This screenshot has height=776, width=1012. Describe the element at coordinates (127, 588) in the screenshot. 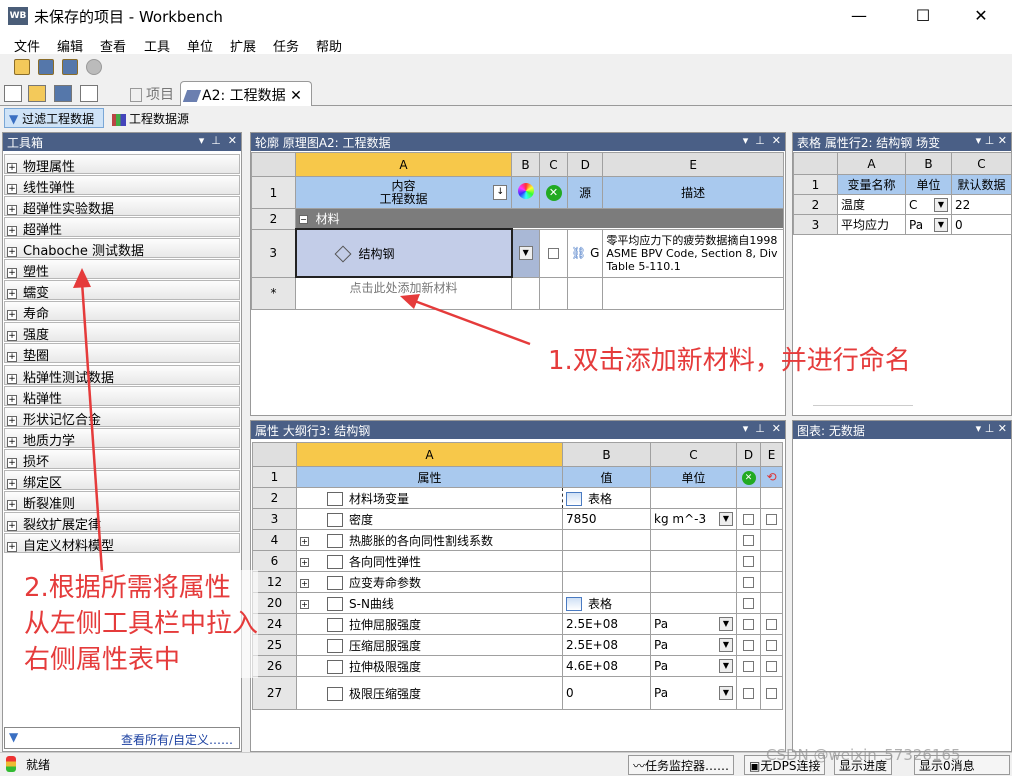

I see `annotation-2-line-1: 2.根据所需将属性` at that location.